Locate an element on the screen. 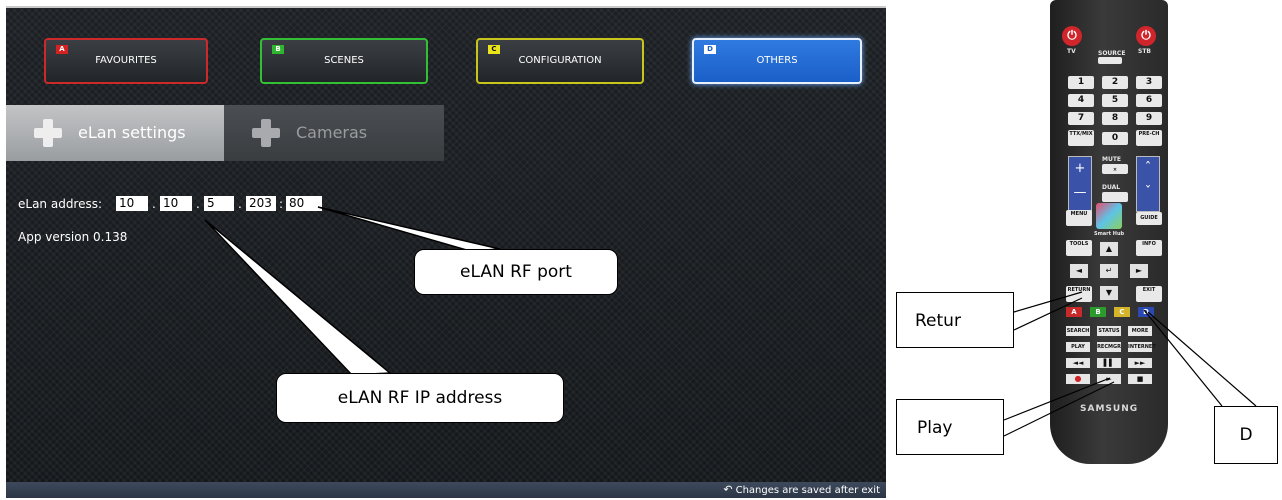 Image resolution: width=1282 pixels, height=500 pixels. callout-rf-port: eLAN RF port is located at coordinates (516, 272).